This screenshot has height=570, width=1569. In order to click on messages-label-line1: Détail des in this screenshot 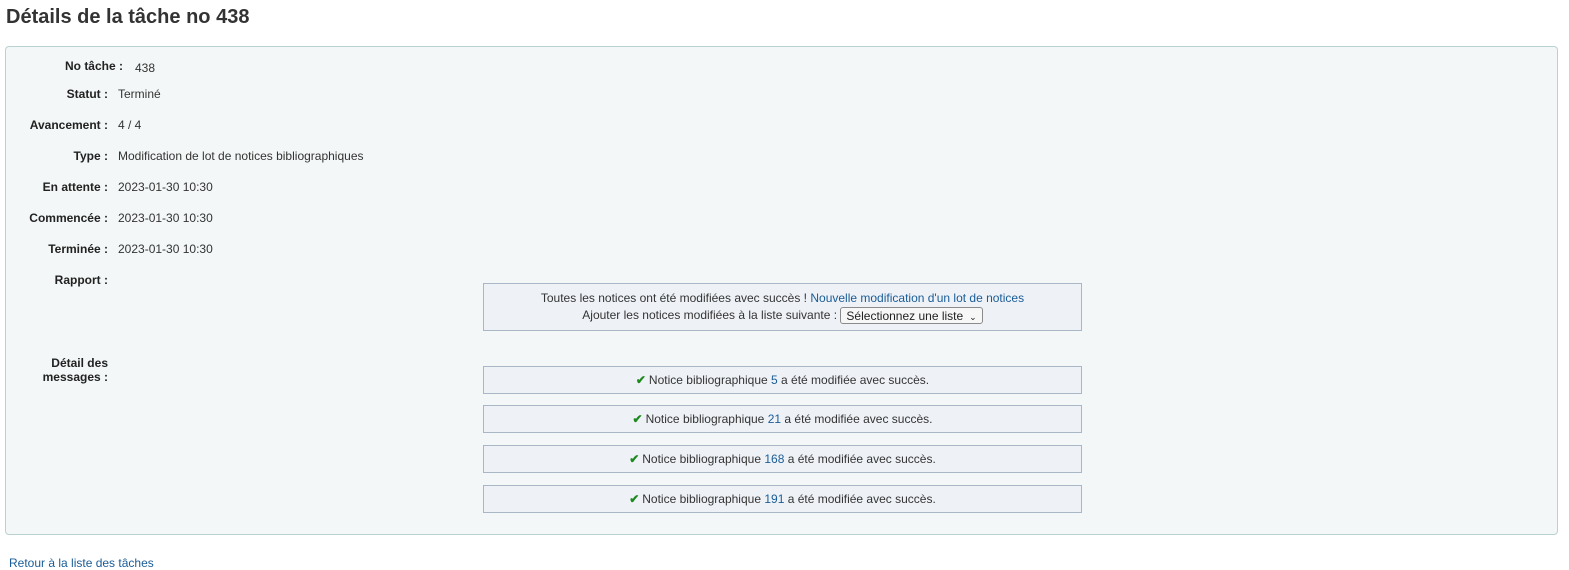, I will do `click(79, 363)`.